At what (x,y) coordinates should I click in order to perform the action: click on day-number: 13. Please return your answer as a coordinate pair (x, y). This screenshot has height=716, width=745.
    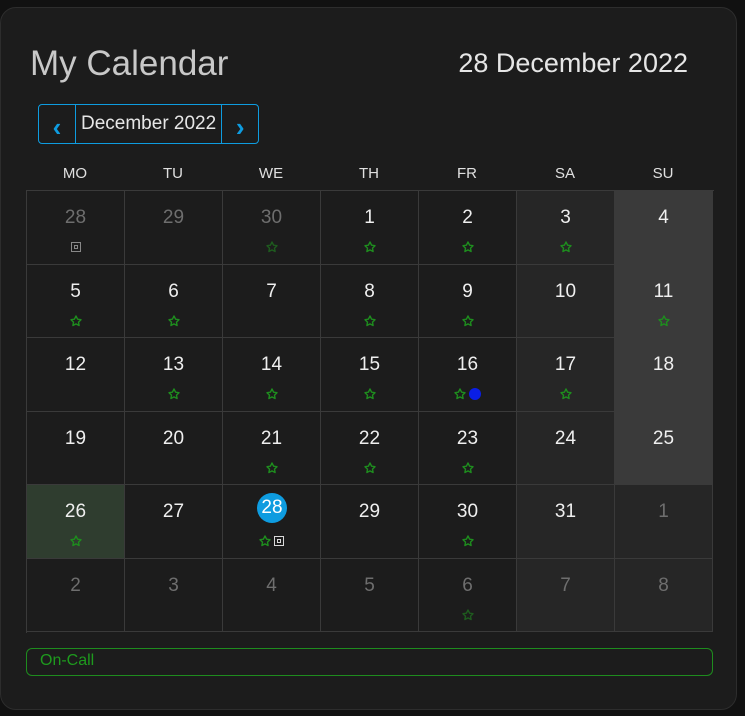
    Looking at the image, I should click on (173, 364).